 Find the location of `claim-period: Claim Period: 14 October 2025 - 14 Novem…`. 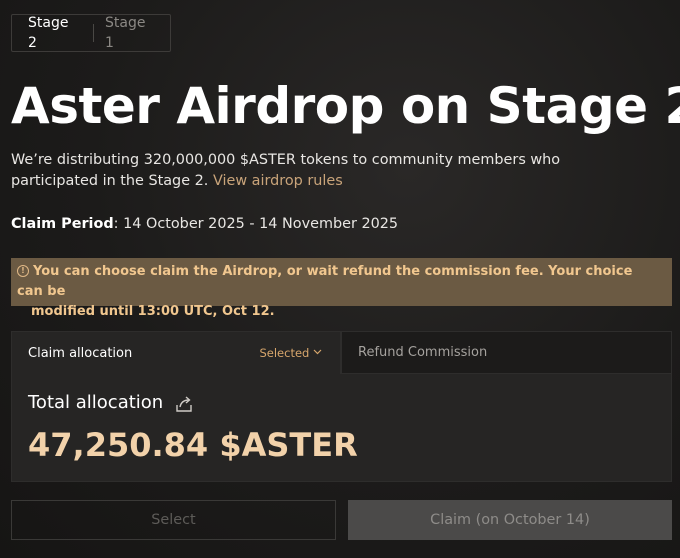

claim-period: Claim Period: 14 October 2025 - 14 Novem… is located at coordinates (205, 224).